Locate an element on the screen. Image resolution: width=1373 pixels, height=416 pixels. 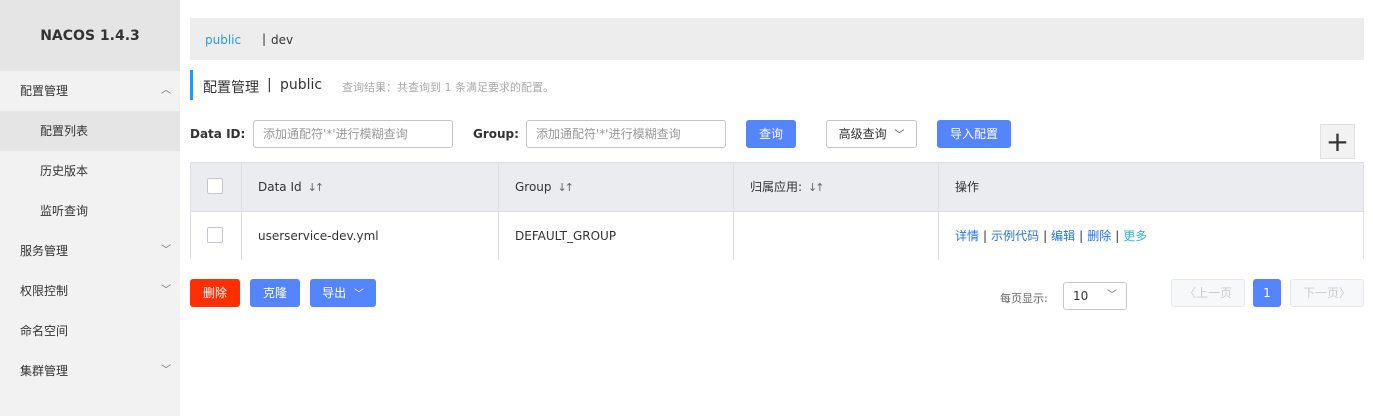
sidebar-item-cluster-management: 集群管理 ﹀ is located at coordinates (90, 371).